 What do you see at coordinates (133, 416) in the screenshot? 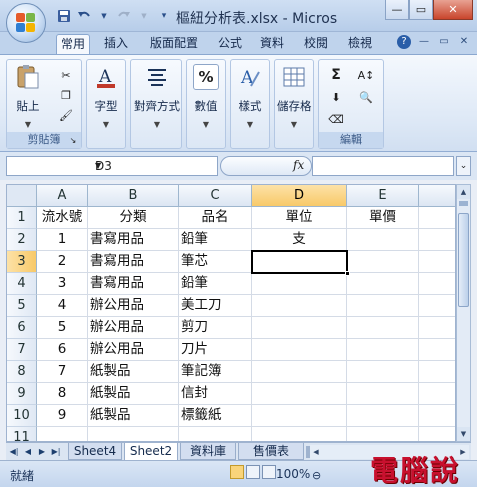
I see `cell-b10: 紙製品` at bounding box center [133, 416].